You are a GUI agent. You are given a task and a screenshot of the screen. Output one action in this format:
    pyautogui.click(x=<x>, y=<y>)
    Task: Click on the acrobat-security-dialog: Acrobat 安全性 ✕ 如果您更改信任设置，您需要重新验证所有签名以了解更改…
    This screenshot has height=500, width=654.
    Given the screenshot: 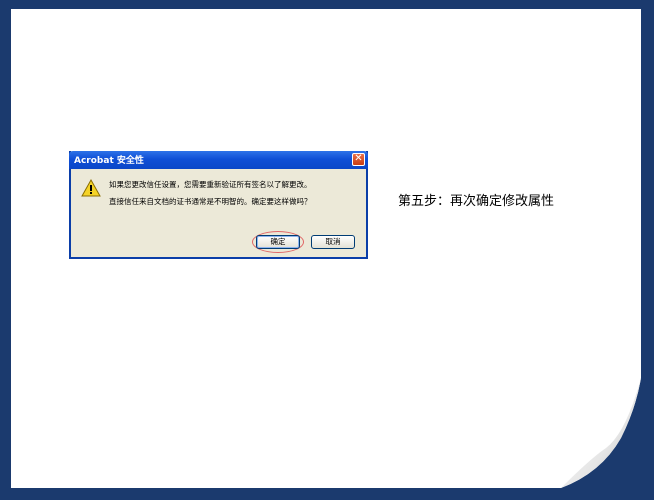 What is the action you would take?
    pyautogui.click(x=218, y=205)
    